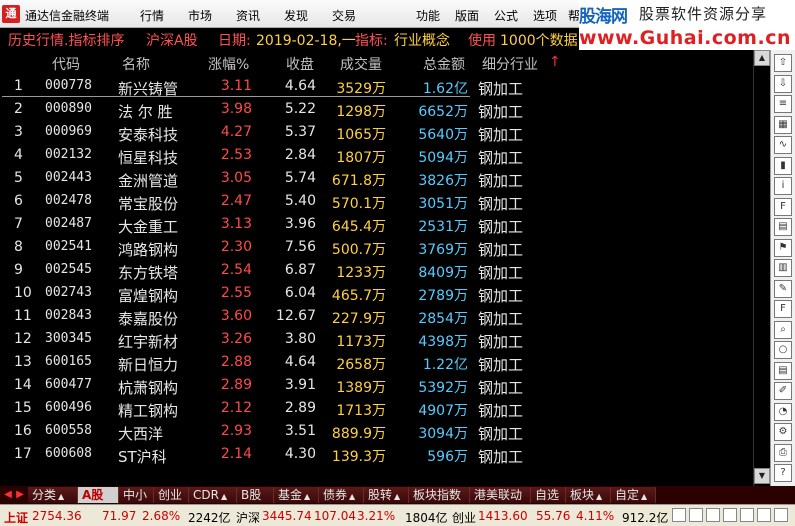 The image size is (795, 526). I want to click on signal-icon, so click(696, 515).